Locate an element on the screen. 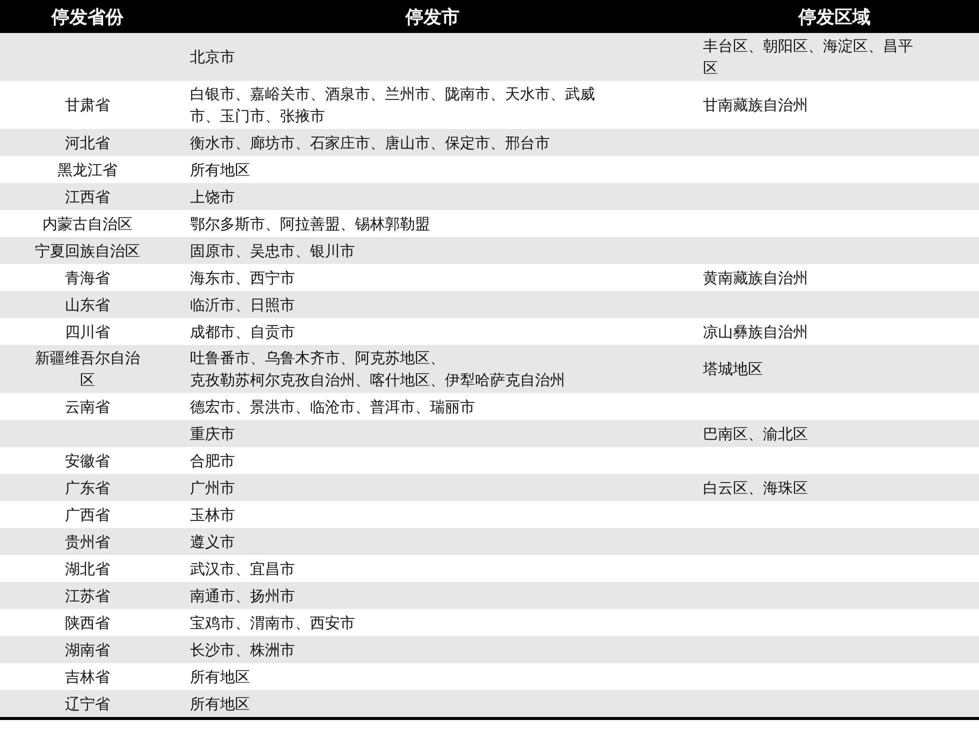 This screenshot has width=979, height=736. province-cell-text: 宁夏回族自治区 is located at coordinates (87, 251).